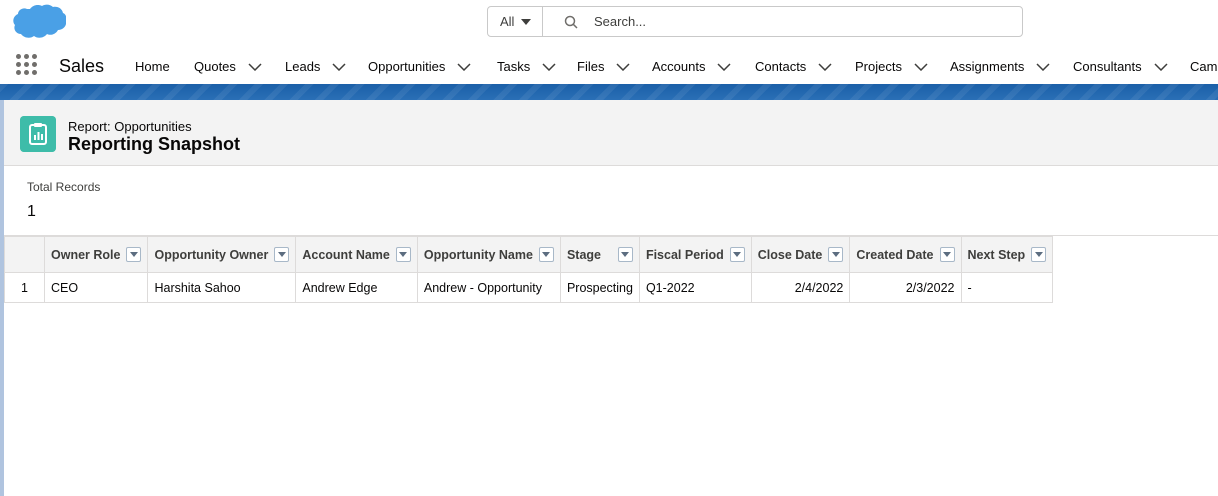 Image resolution: width=1218 pixels, height=496 pixels. What do you see at coordinates (611, 133) in the screenshot?
I see `report-header: Report: Opportunities Reporting Snapshot` at bounding box center [611, 133].